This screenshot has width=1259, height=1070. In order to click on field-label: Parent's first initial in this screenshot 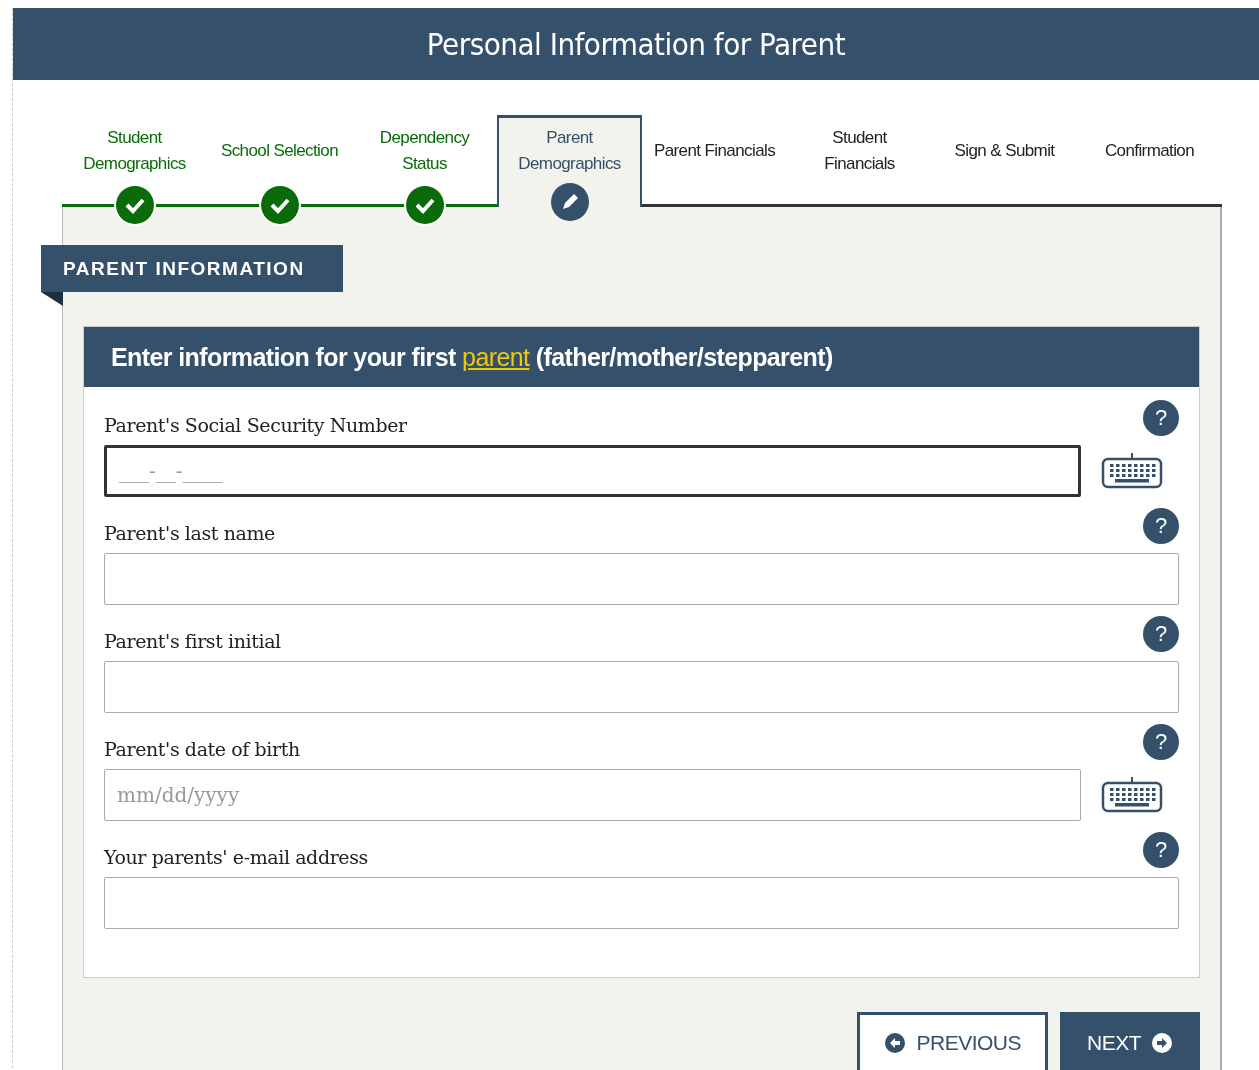, I will do `click(192, 641)`.